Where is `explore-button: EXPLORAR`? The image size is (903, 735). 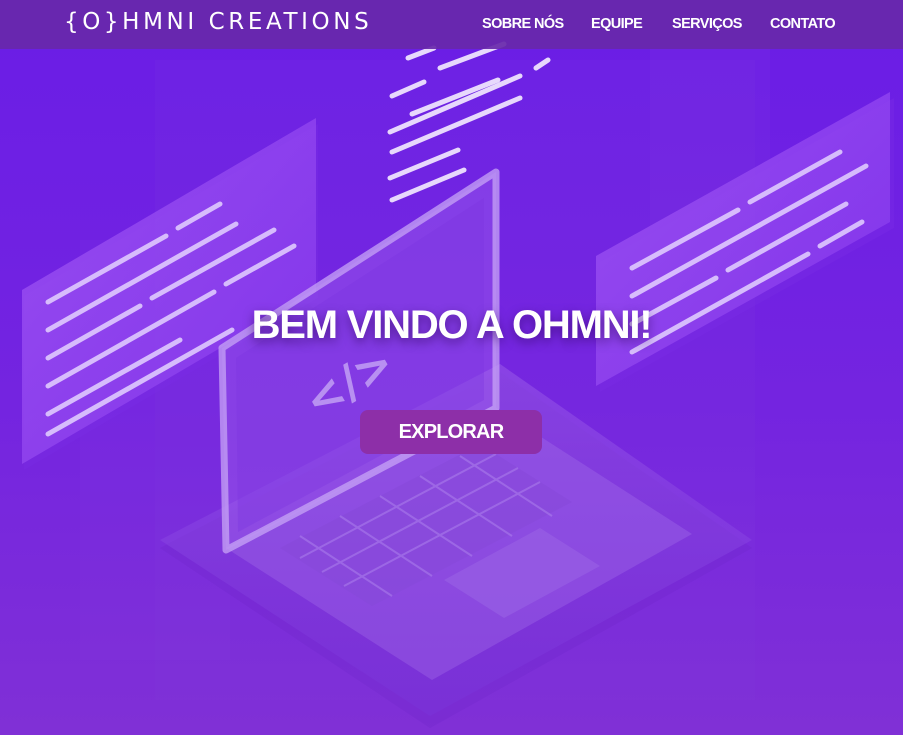
explore-button: EXPLORAR is located at coordinates (451, 432).